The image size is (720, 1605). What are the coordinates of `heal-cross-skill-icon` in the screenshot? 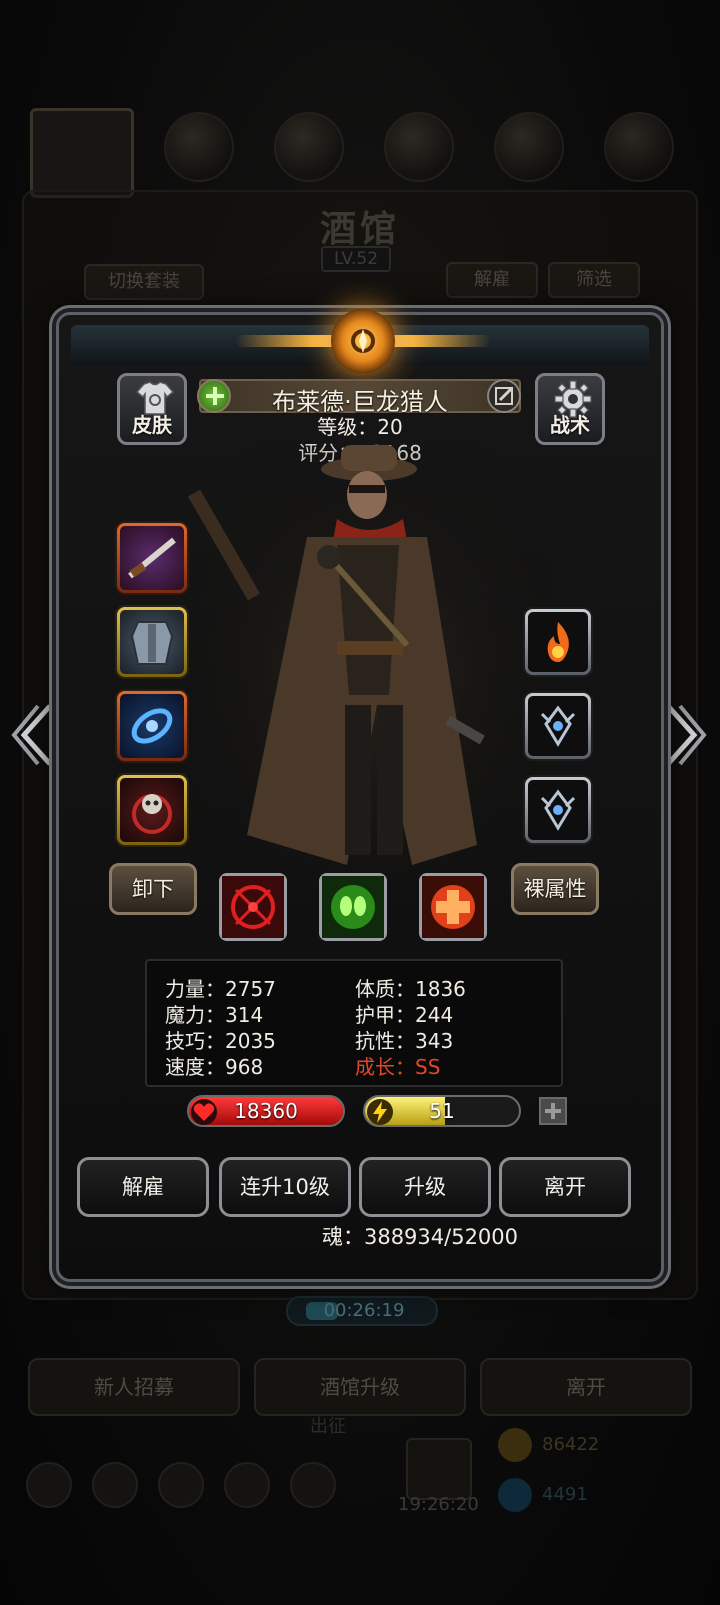 It's located at (453, 907).